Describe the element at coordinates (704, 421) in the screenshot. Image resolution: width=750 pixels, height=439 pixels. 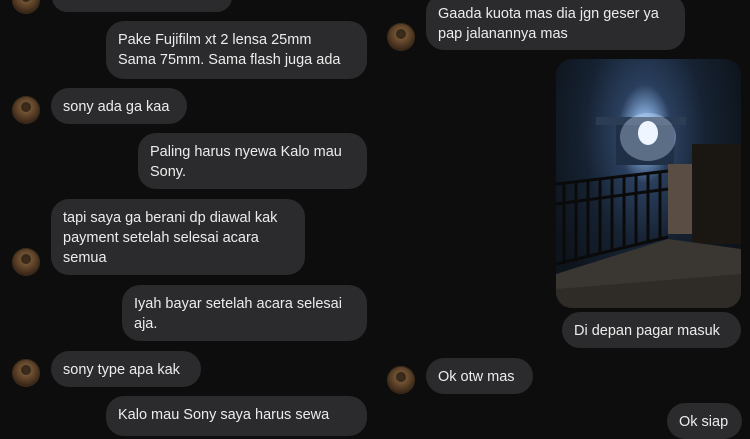
I see `outgoing-message: Ok siap` at that location.